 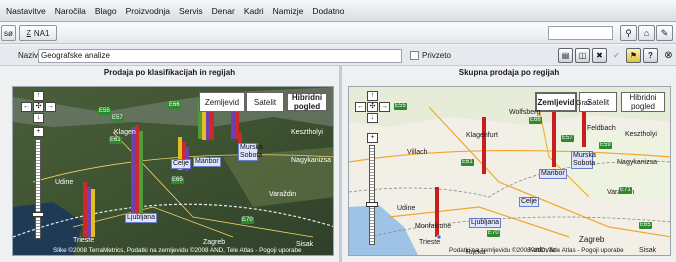 I want to click on quick-search-input, so click(x=580, y=33).